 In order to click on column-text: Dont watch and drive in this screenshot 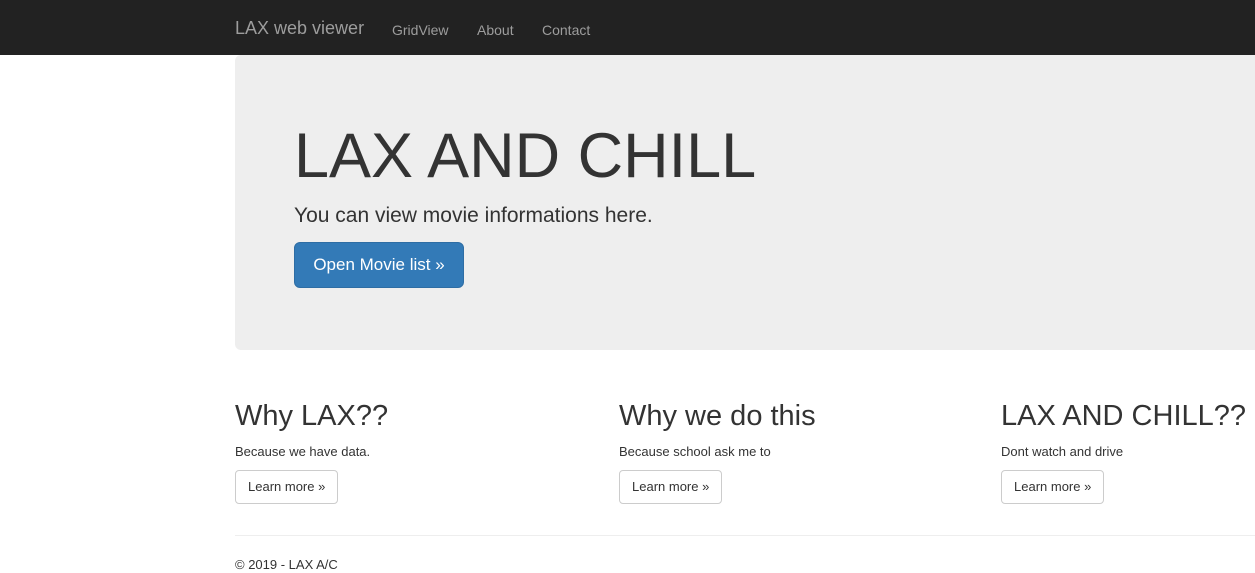, I will do `click(1062, 451)`.